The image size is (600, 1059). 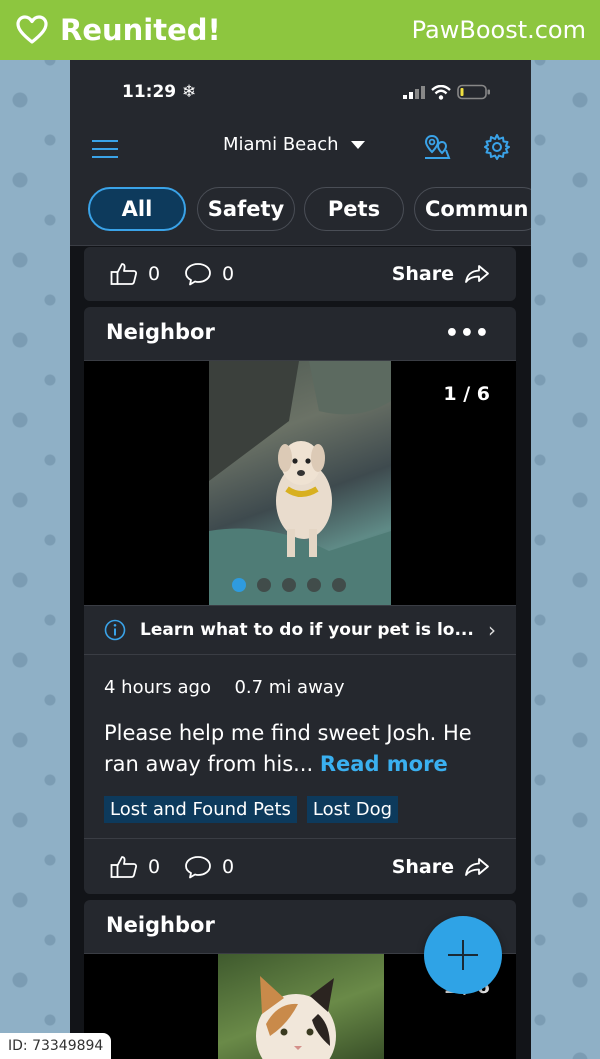 I want to click on post-meta: 4 hours ago 0.7 mi away, so click(x=300, y=676).